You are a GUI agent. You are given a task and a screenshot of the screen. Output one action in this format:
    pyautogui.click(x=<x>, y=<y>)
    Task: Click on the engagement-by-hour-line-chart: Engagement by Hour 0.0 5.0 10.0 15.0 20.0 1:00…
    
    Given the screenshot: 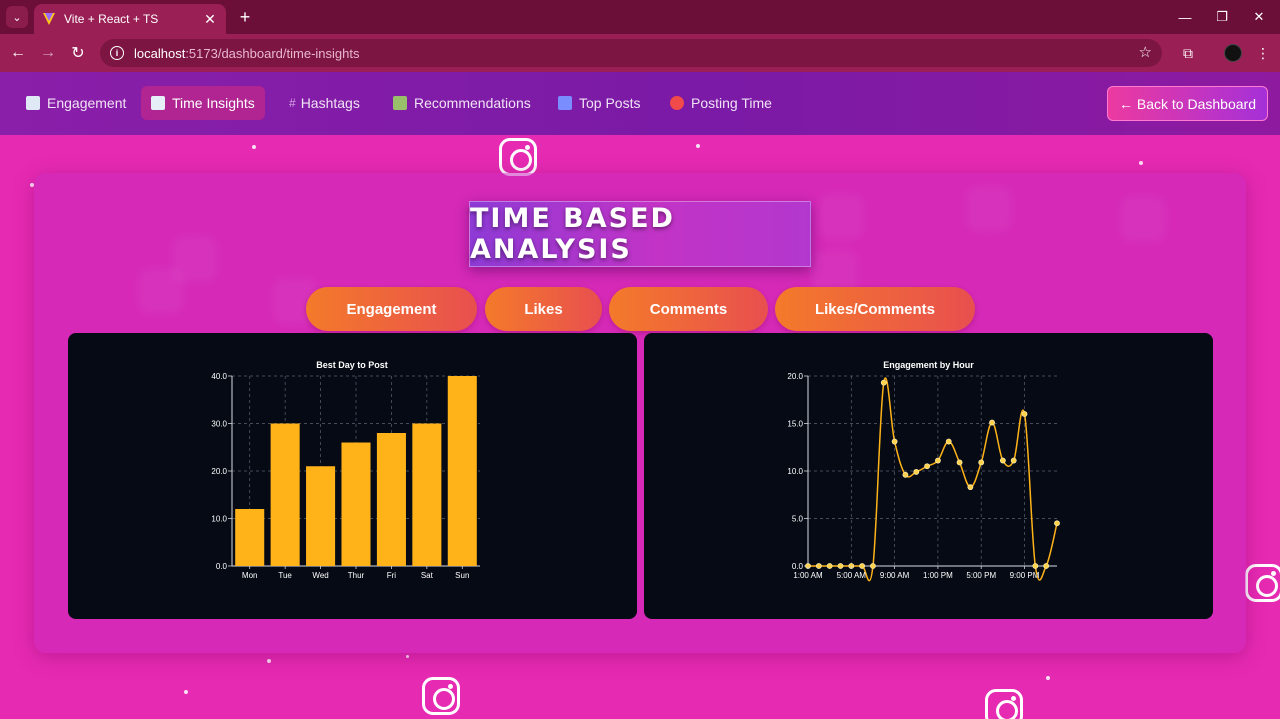 What is the action you would take?
    pyautogui.click(x=923, y=471)
    